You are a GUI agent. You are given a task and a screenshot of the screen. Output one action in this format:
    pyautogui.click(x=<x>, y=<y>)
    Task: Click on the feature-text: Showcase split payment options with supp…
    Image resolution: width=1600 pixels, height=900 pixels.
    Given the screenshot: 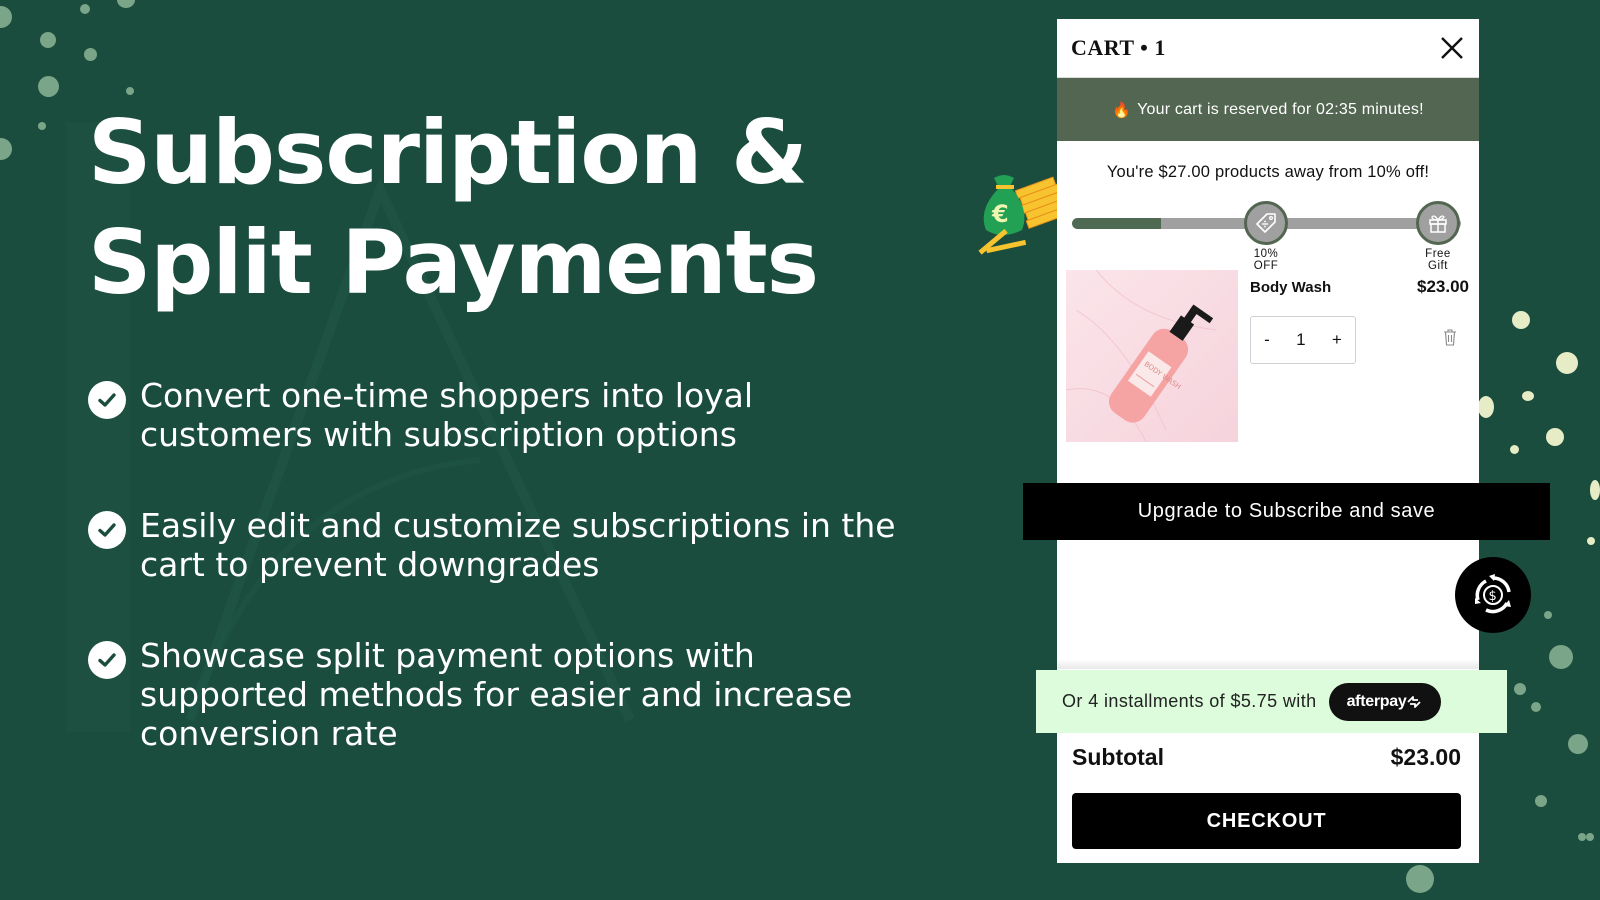 What is the action you would take?
    pyautogui.click(x=496, y=694)
    